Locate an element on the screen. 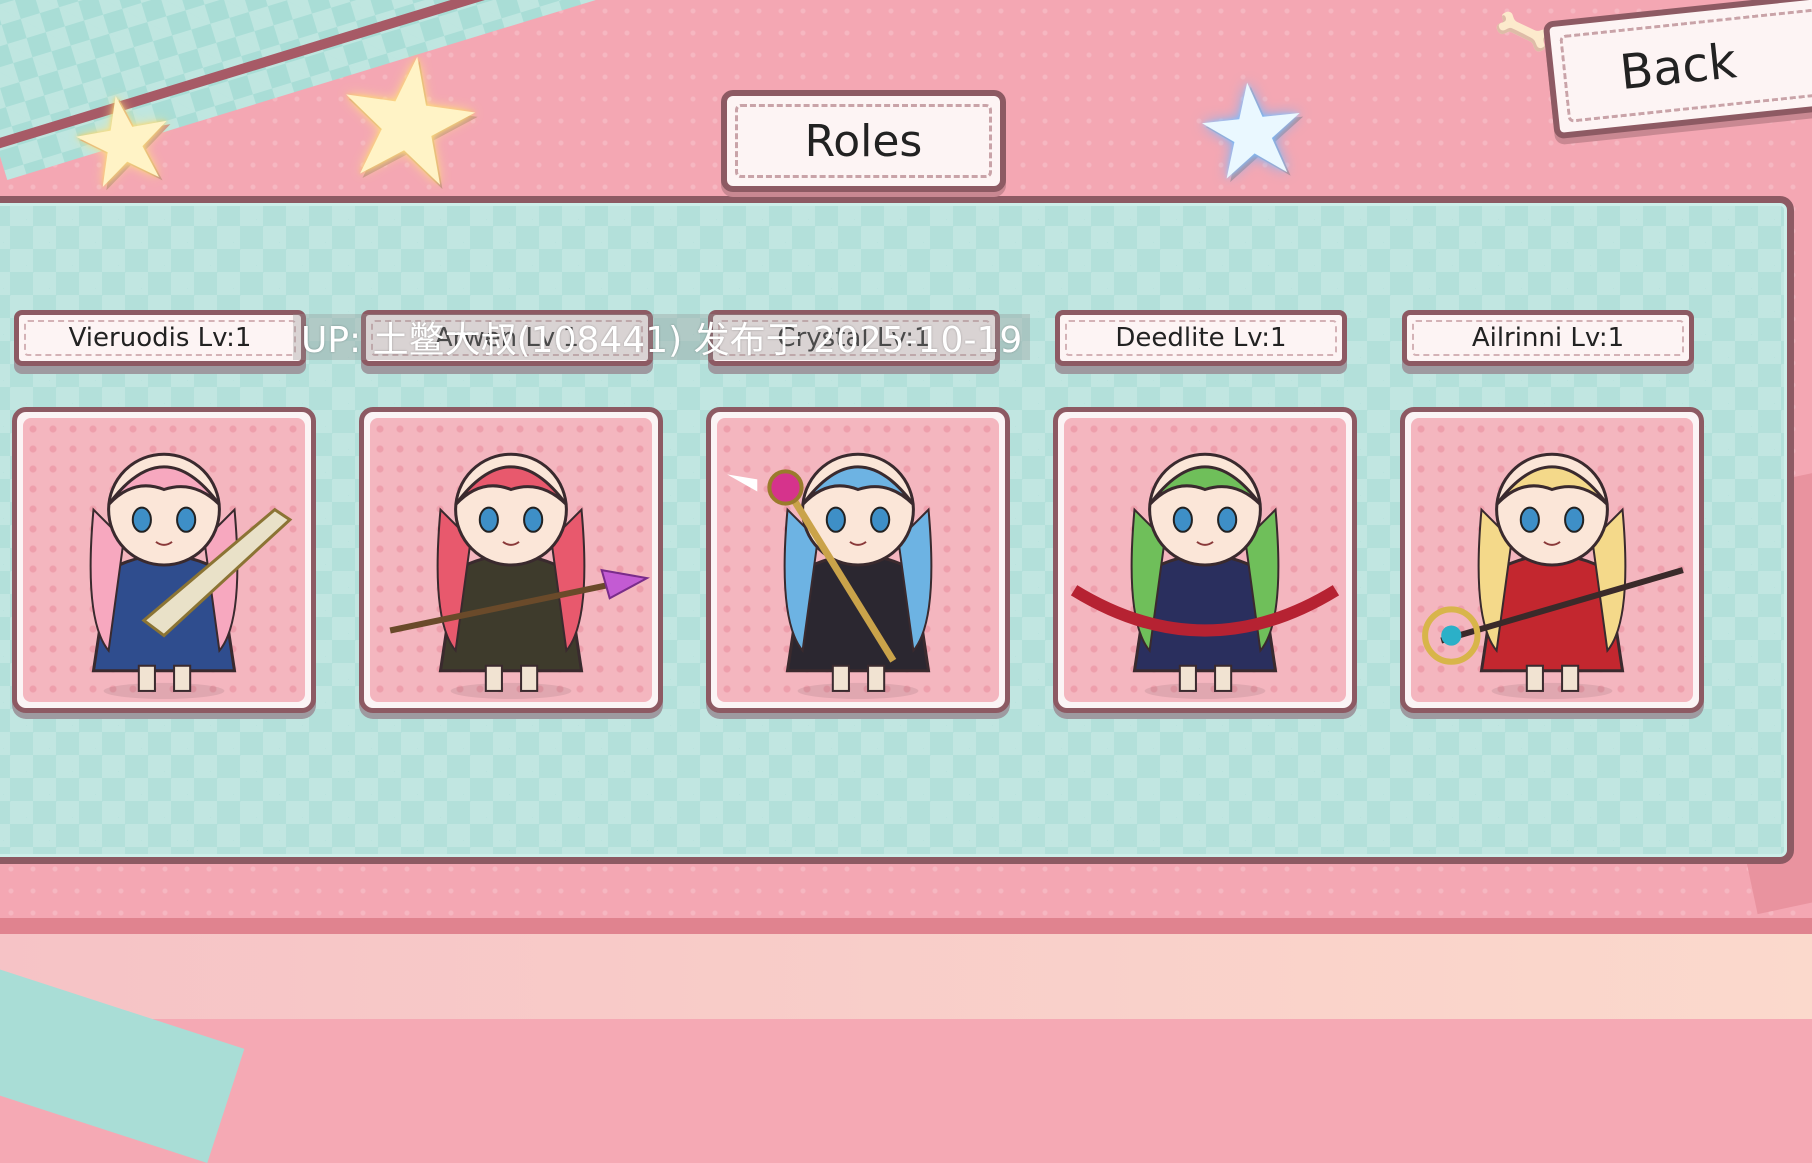 Image resolution: width=1812 pixels, height=1163 pixels. watermark: UP: 土鳖大叔(108441) 发布于 2025-10-19 is located at coordinates (662, 337).